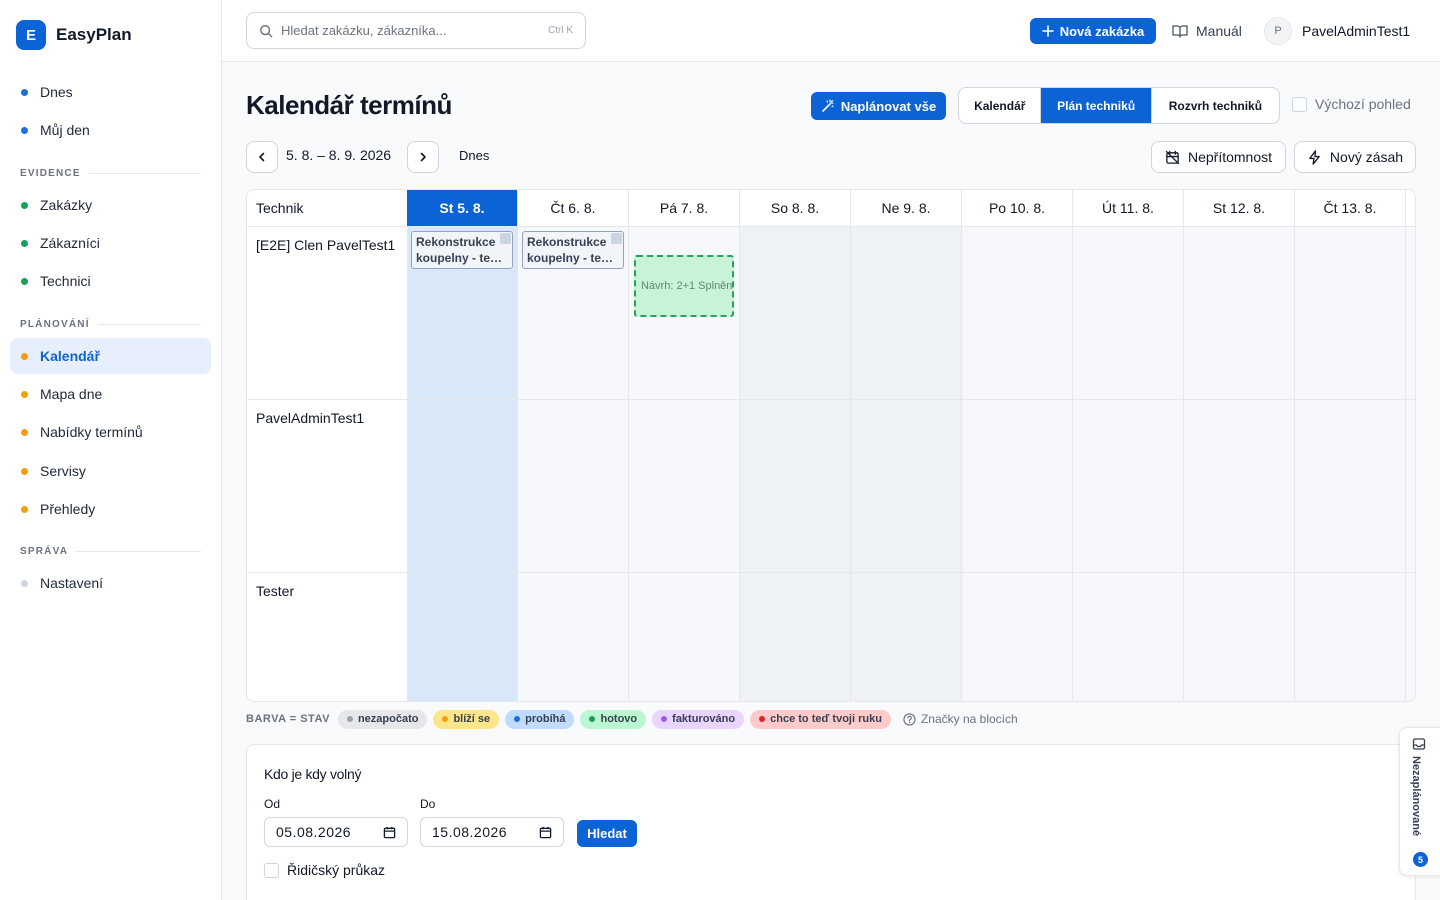 The height and width of the screenshot is (900, 1440). Describe the element at coordinates (288, 719) in the screenshot. I see `legend-title: BARVA = STAV` at that location.